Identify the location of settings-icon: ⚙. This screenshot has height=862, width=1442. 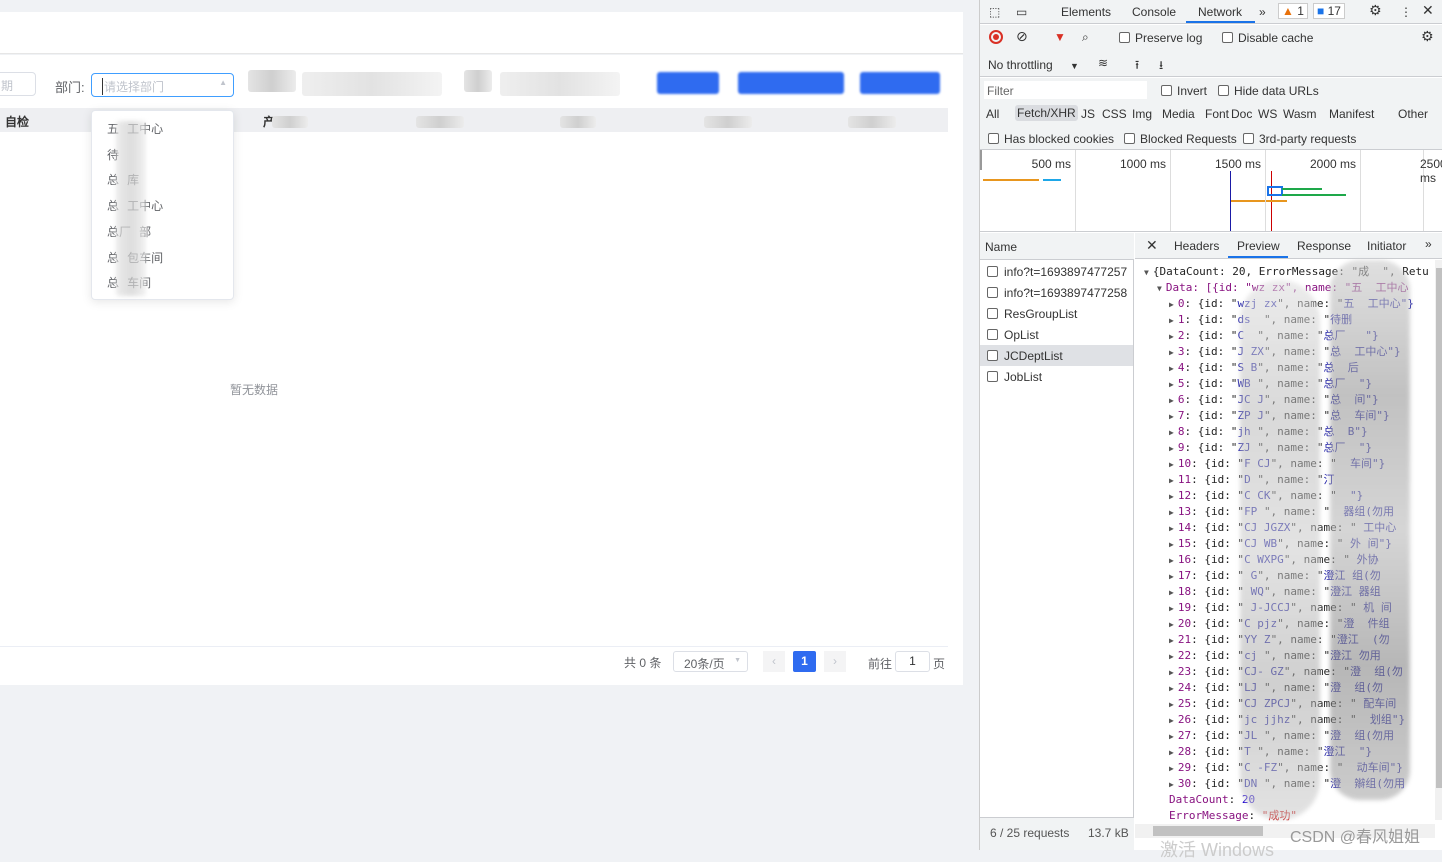
(1375, 10).